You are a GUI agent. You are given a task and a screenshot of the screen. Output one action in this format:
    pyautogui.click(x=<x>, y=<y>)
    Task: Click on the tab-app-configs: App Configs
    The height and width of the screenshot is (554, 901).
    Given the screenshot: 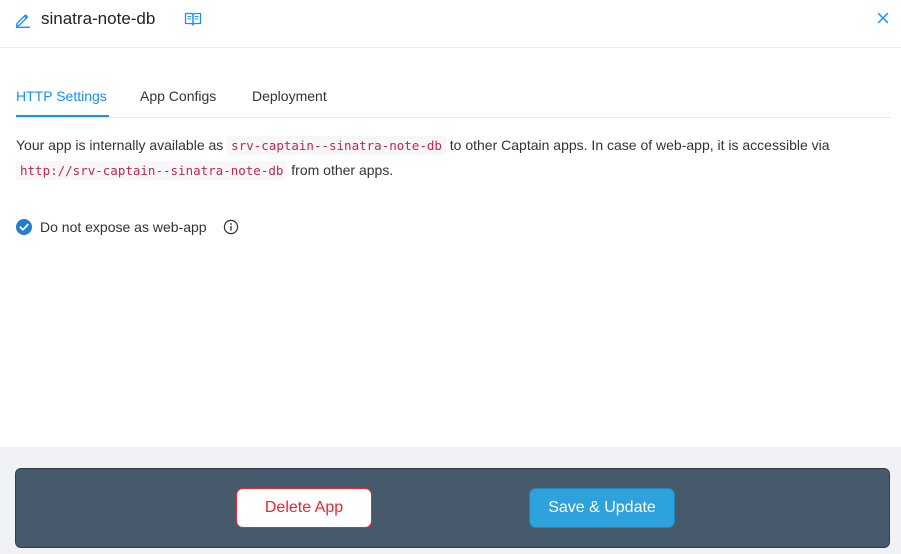 What is the action you would take?
    pyautogui.click(x=178, y=96)
    